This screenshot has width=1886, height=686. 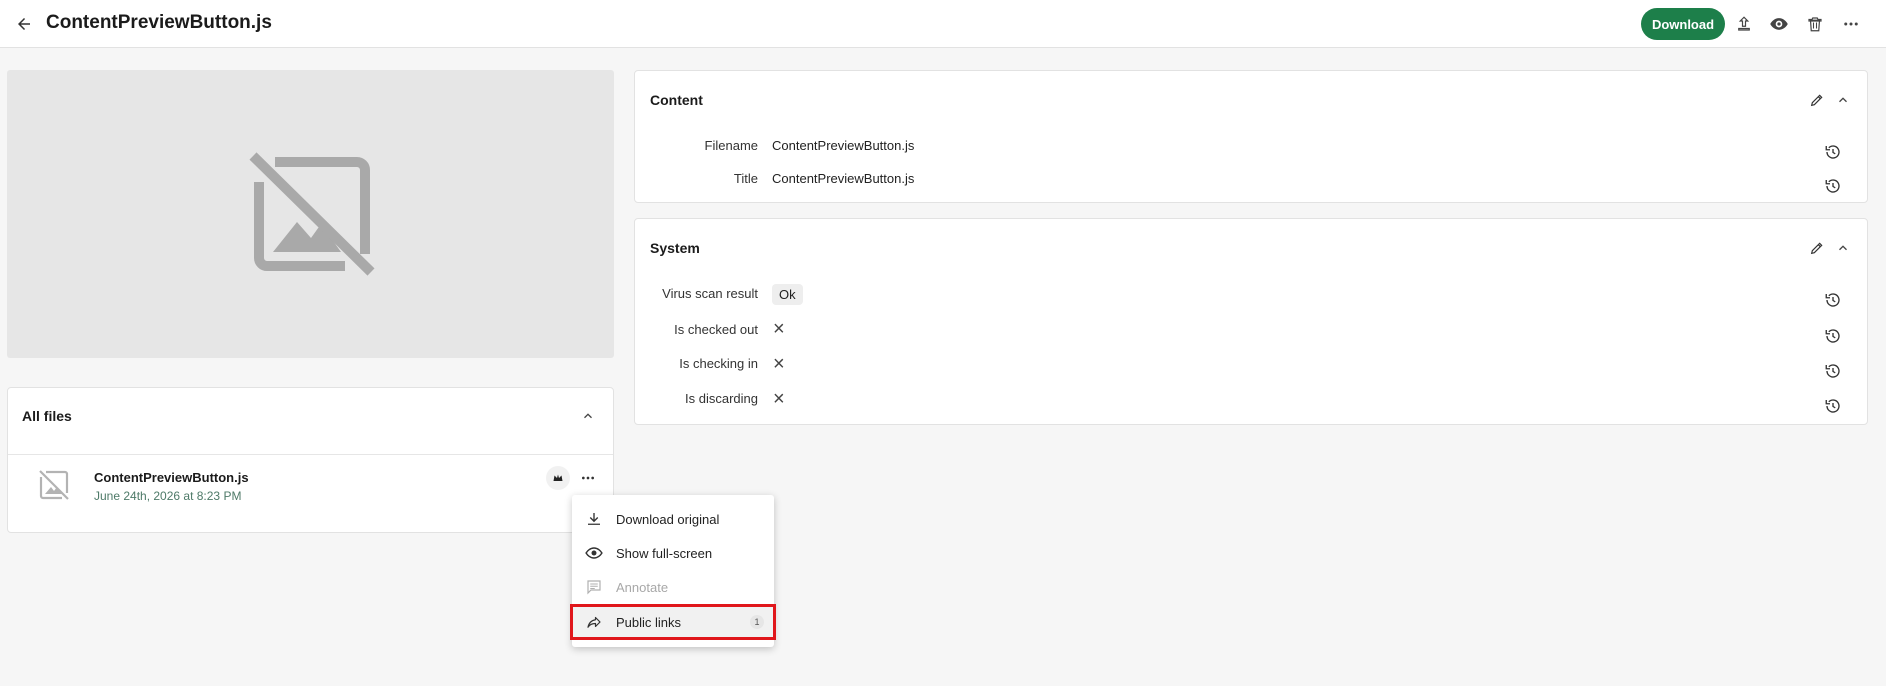 What do you see at coordinates (668, 519) in the screenshot?
I see `menu-item-label: Download original` at bounding box center [668, 519].